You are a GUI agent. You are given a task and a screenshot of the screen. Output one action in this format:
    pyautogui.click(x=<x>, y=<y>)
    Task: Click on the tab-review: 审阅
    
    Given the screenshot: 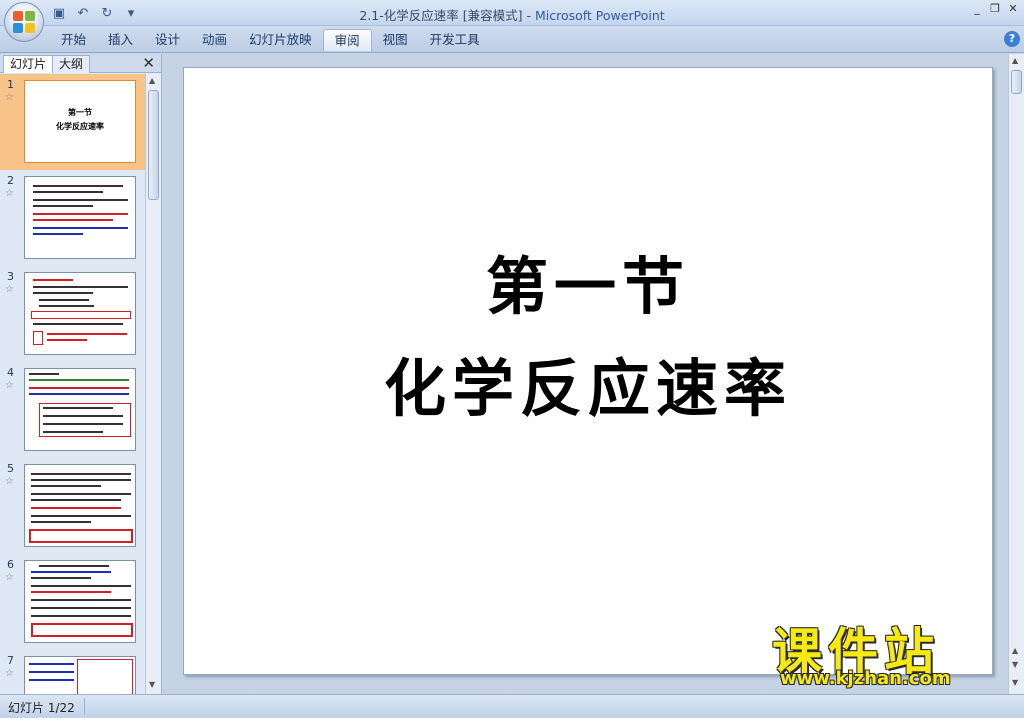 What is the action you would take?
    pyautogui.click(x=347, y=40)
    